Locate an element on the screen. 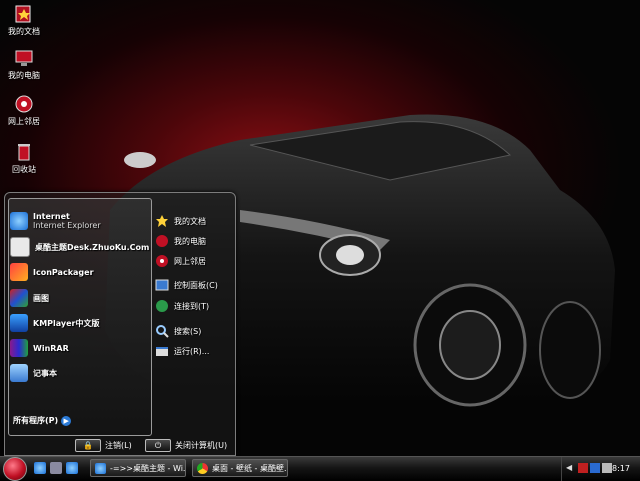 Image resolution: width=640 pixels, height=481 pixels. all-programs-label: 所有程序(P) is located at coordinates (36, 420).